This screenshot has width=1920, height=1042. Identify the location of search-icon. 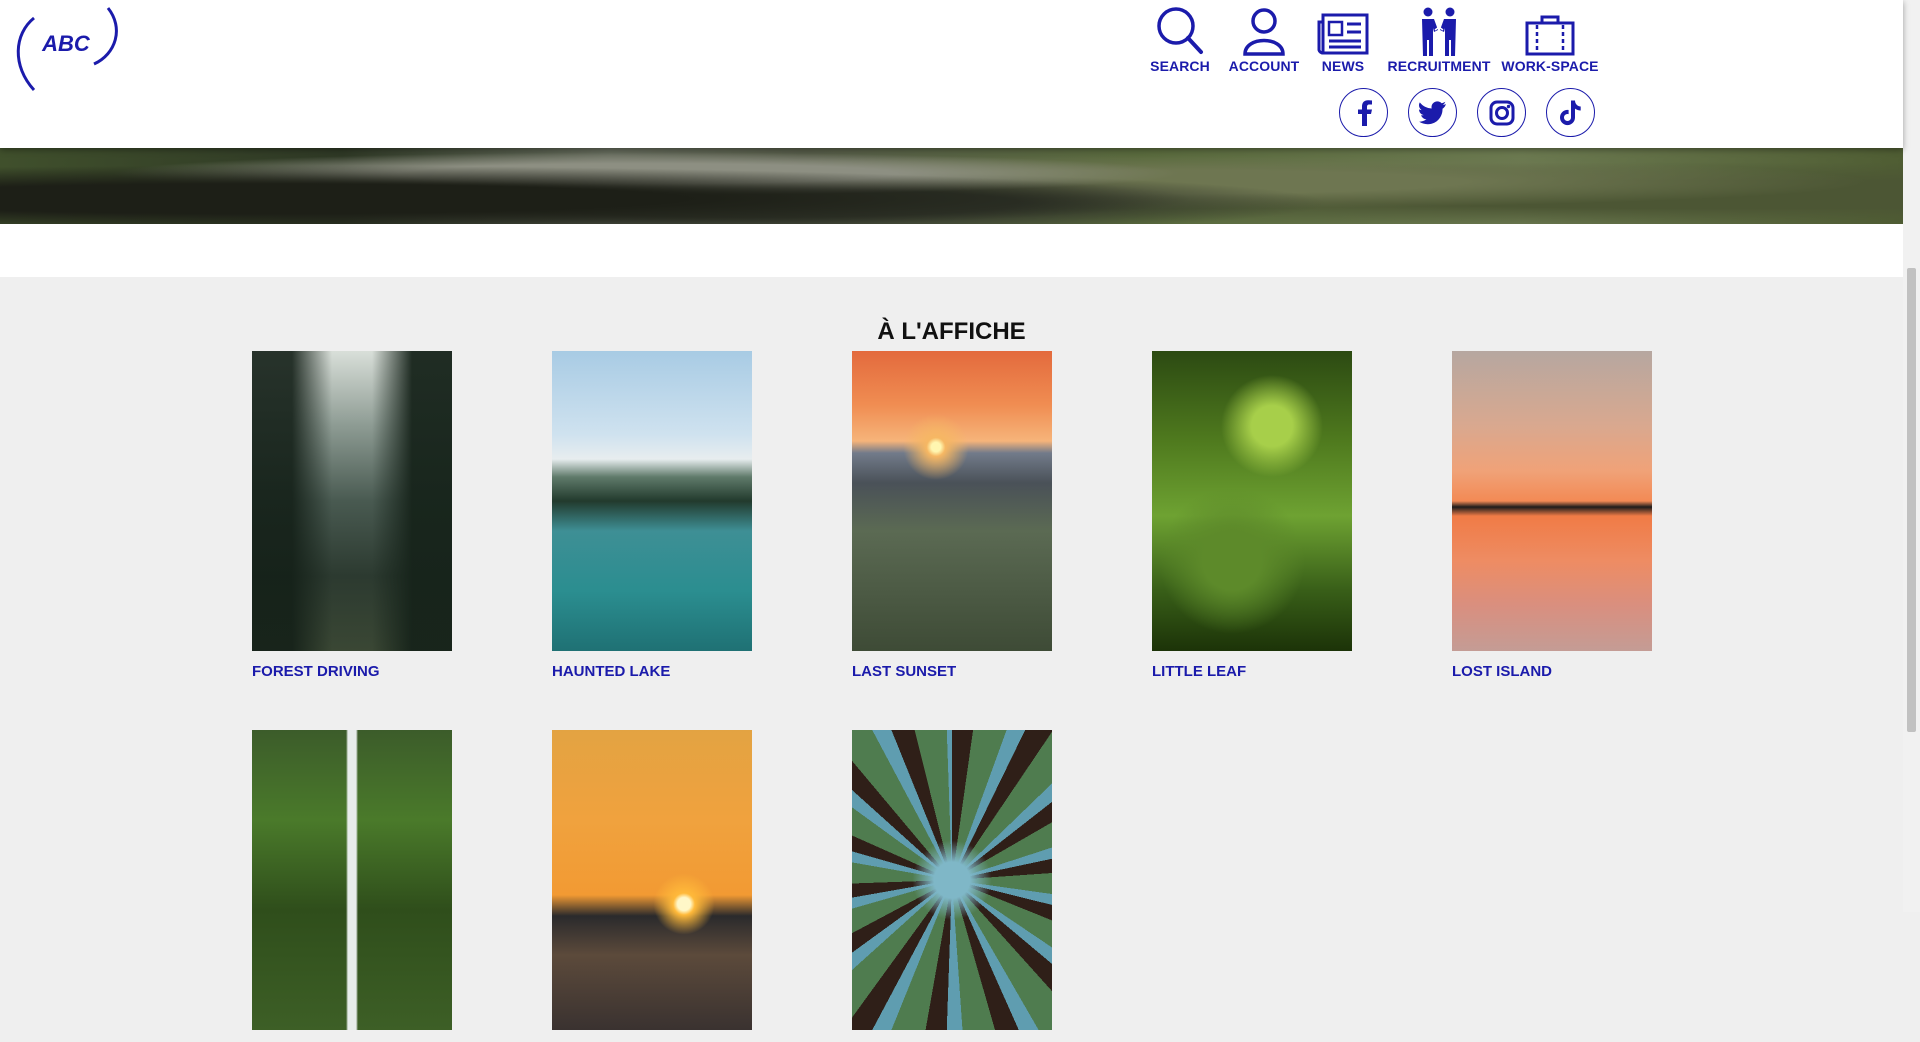
(1180, 31).